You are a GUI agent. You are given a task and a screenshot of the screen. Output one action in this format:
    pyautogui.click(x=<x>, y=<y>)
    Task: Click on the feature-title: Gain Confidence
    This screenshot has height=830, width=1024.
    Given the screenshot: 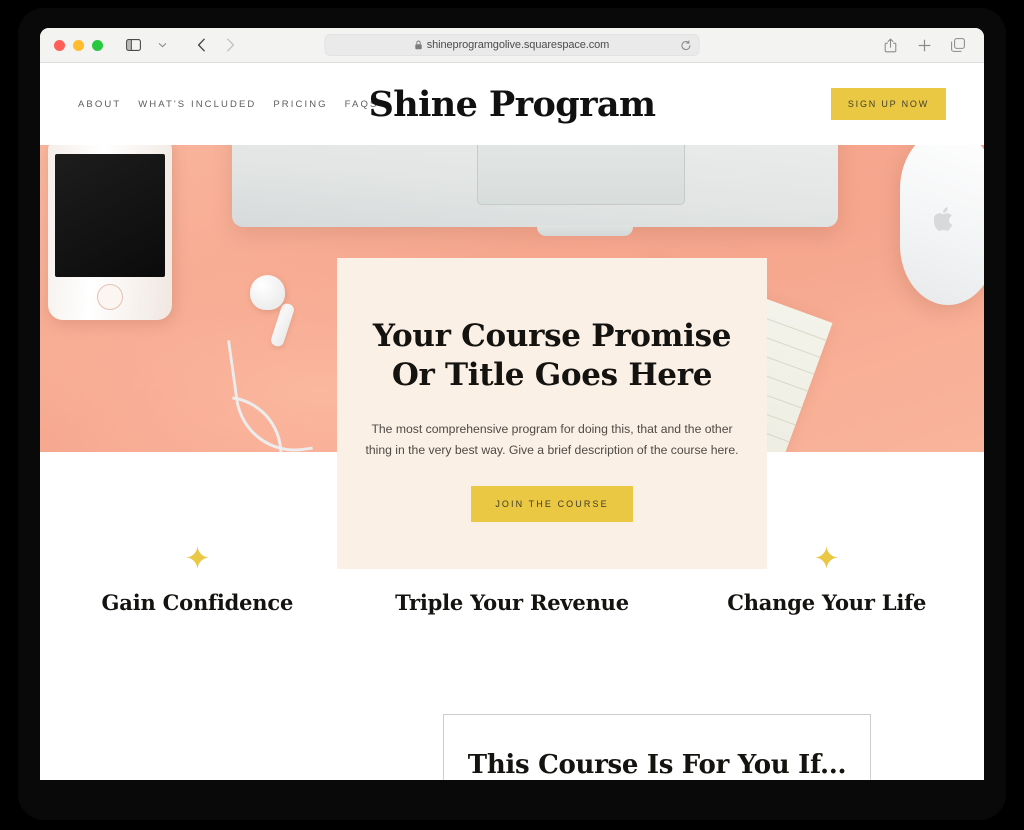 What is the action you would take?
    pyautogui.click(x=197, y=602)
    